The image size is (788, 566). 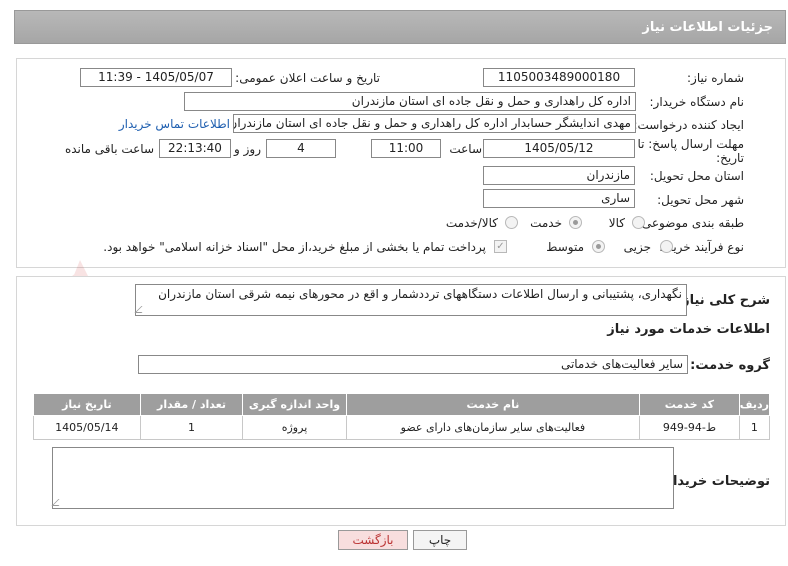 What do you see at coordinates (493, 404) in the screenshot?
I see `col-header-service-name: نام خدمت` at bounding box center [493, 404].